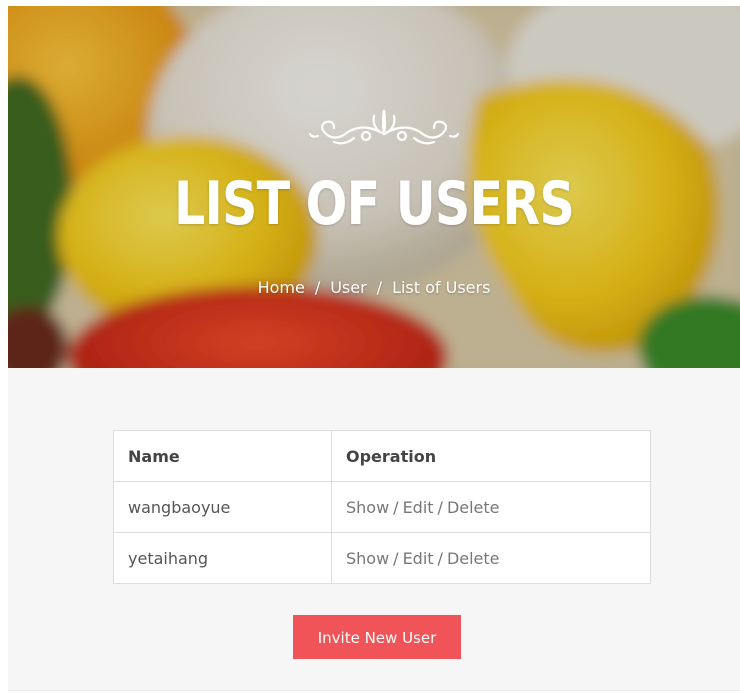 The height and width of the screenshot is (694, 740). I want to click on column-header-name: Name, so click(222, 456).